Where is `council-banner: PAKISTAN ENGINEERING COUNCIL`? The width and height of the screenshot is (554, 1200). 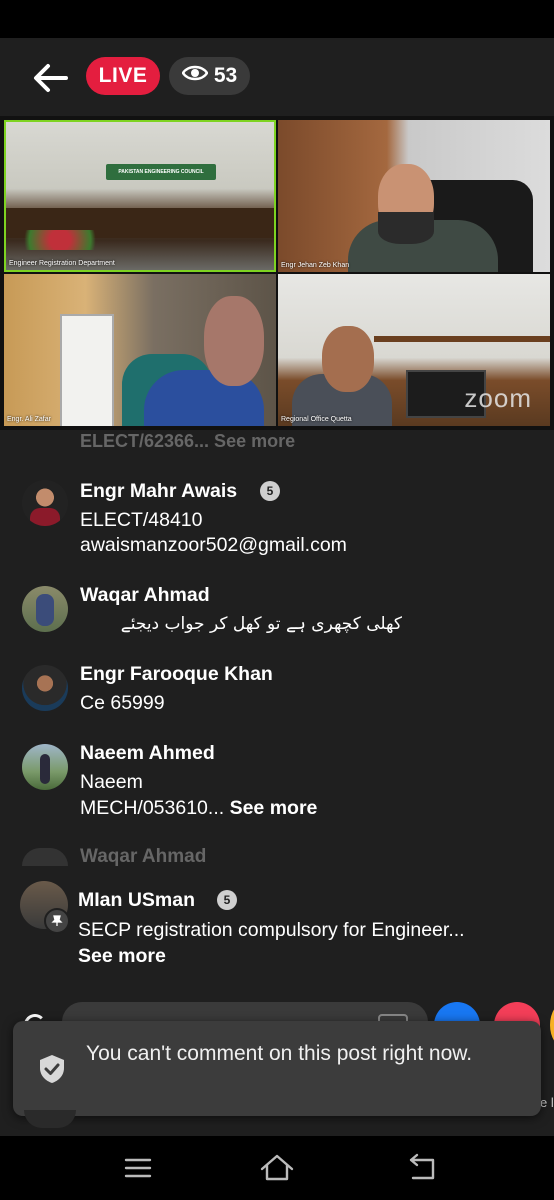 council-banner: PAKISTAN ENGINEERING COUNCIL is located at coordinates (161, 172).